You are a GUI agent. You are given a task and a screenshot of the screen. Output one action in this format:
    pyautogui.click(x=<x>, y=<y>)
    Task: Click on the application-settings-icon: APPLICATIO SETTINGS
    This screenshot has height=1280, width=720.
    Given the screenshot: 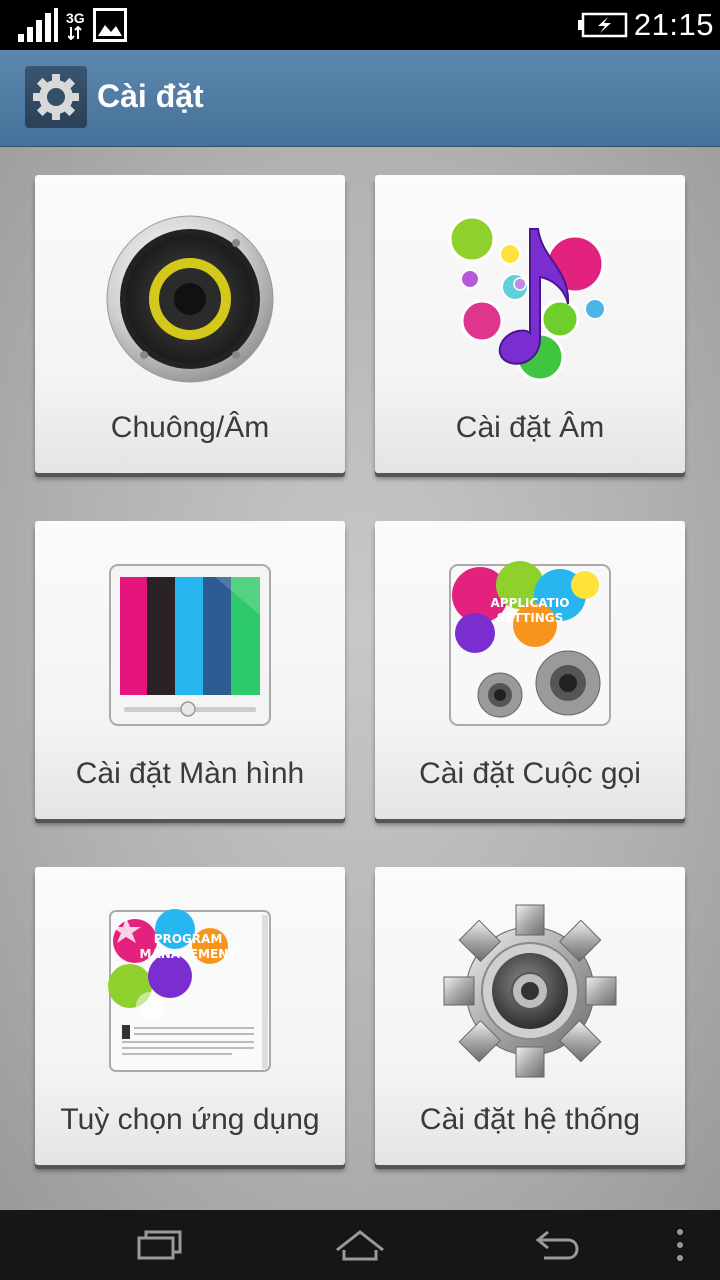 What is the action you would take?
    pyautogui.click(x=530, y=643)
    